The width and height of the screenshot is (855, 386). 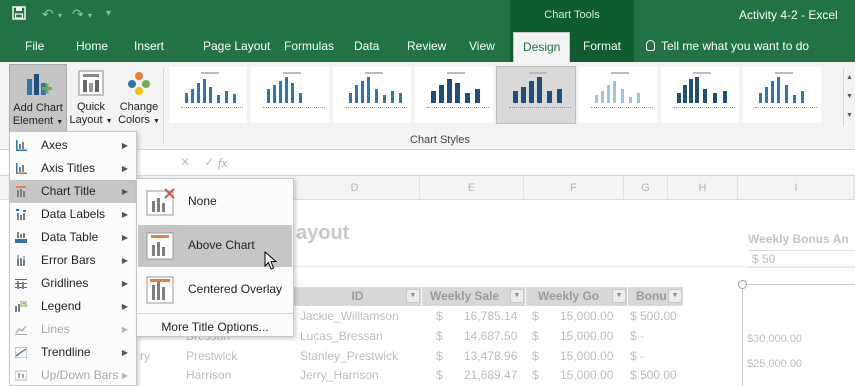 What do you see at coordinates (73, 191) in the screenshot?
I see `menu-item-chart-title: Chart Title ▶` at bounding box center [73, 191].